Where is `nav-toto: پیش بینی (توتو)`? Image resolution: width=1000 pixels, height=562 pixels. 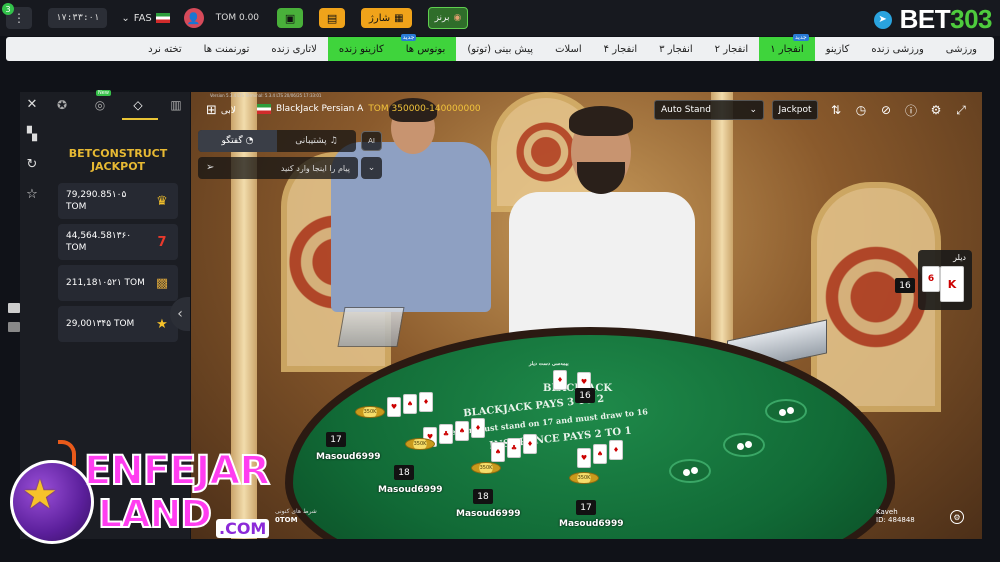 nav-toto: پیش بینی (توتو) is located at coordinates (500, 49).